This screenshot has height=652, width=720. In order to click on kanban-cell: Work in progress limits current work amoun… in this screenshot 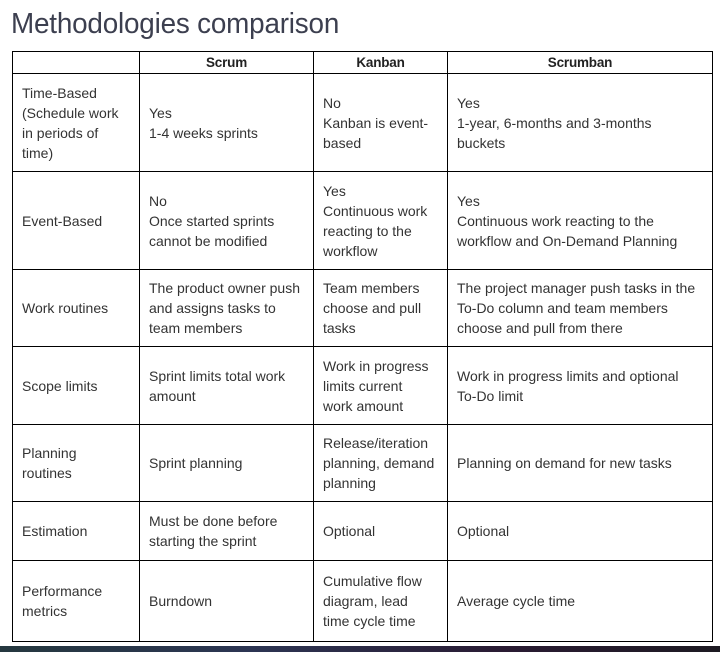, I will do `click(380, 385)`.